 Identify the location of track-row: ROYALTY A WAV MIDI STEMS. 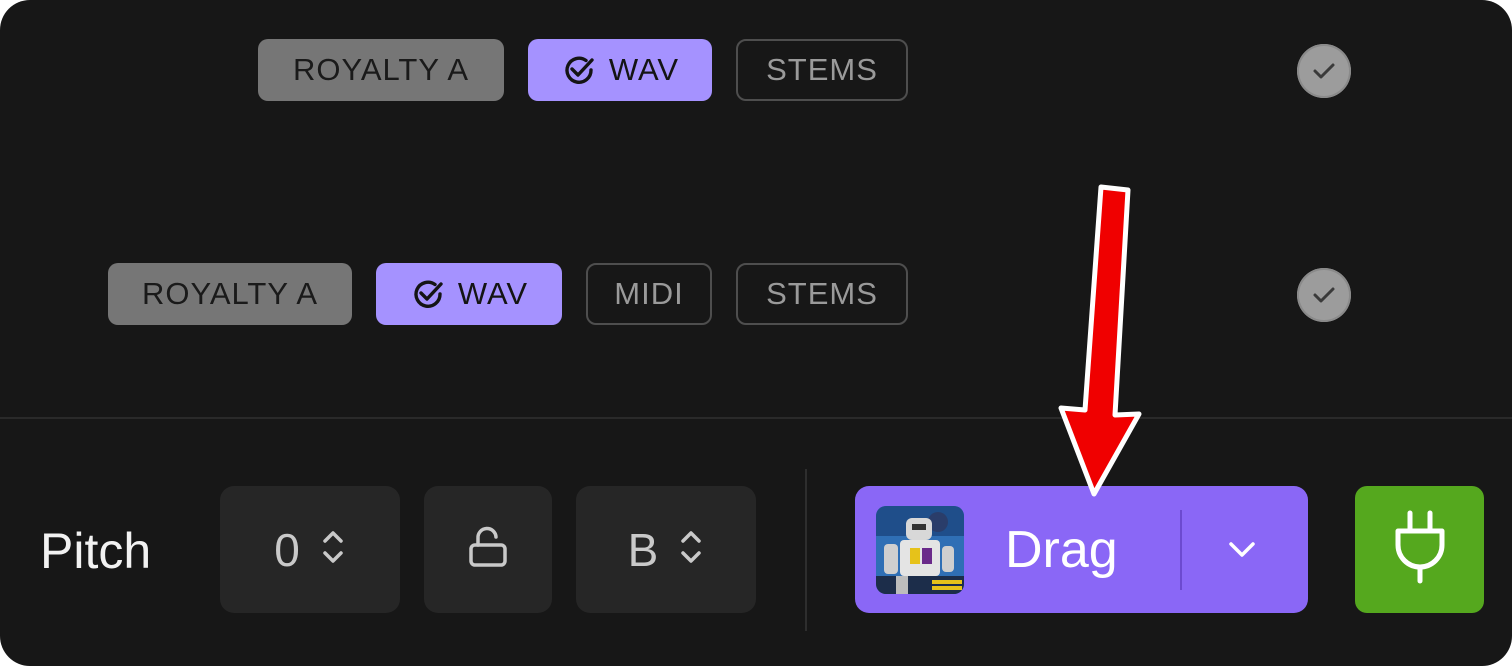
(756, 294).